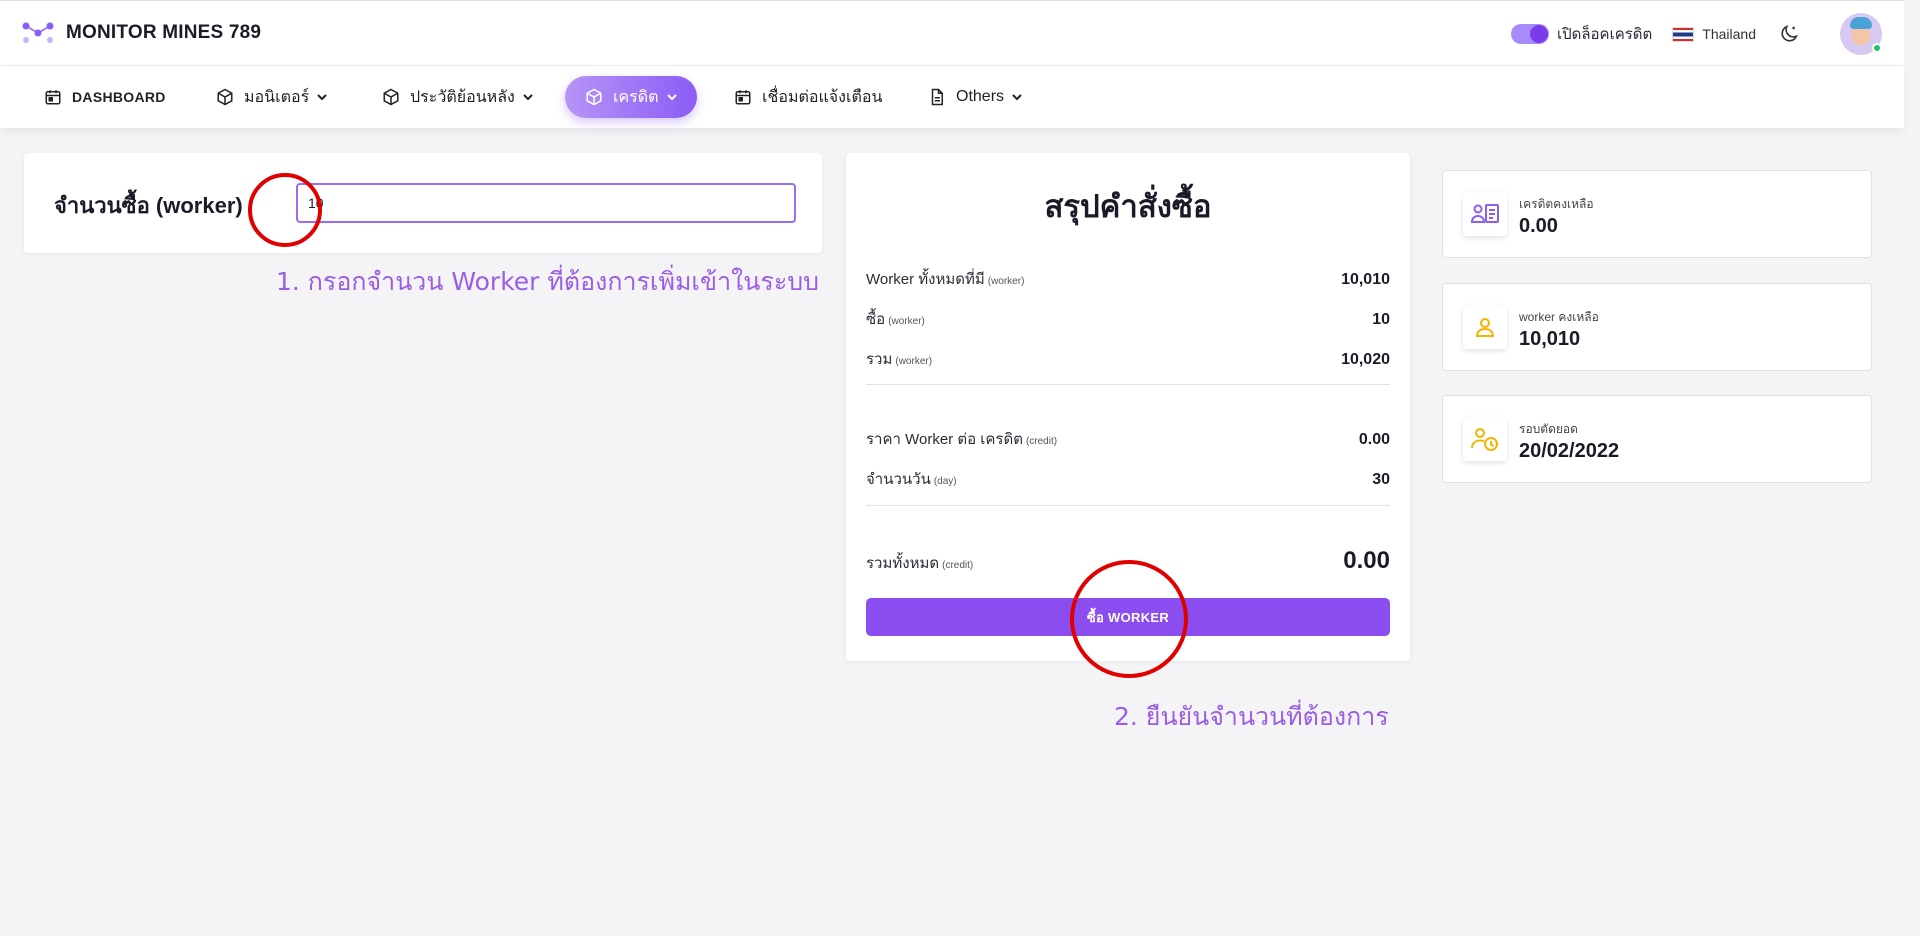 This screenshot has height=936, width=1920. Describe the element at coordinates (1374, 439) in the screenshot. I see `row-value: 0.00` at that location.